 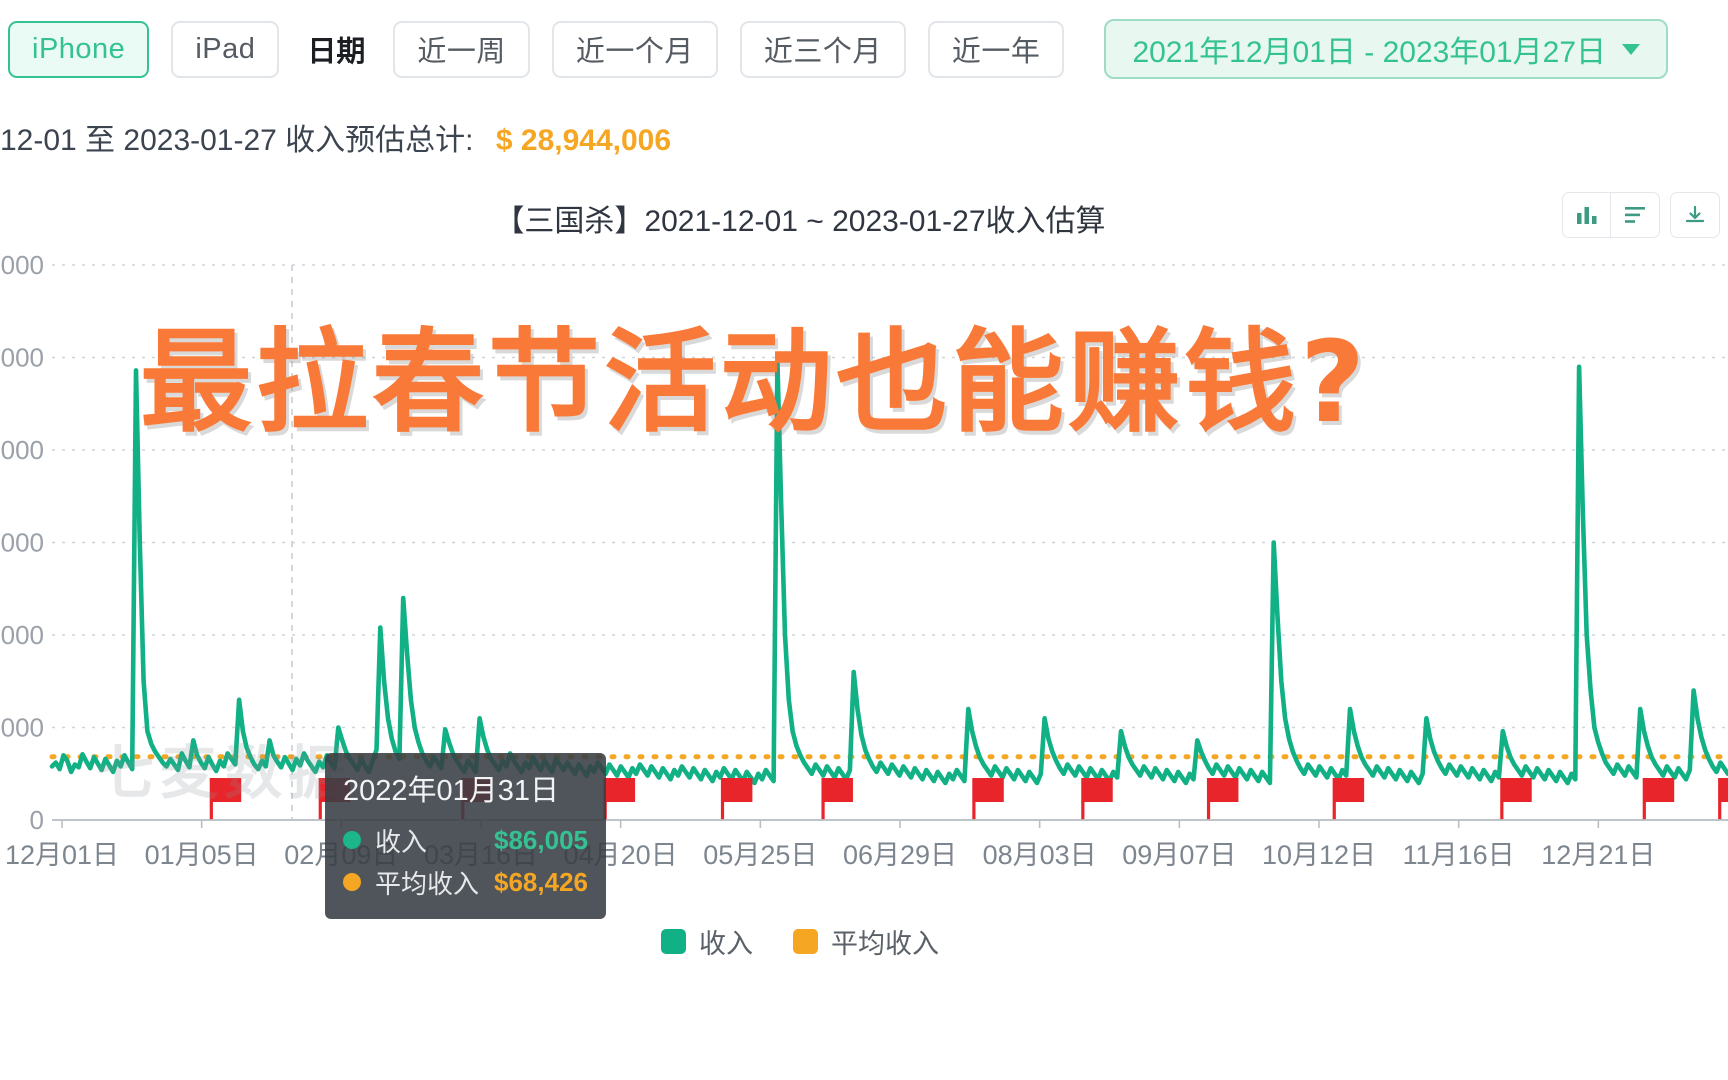 What do you see at coordinates (900, 855) in the screenshot?
I see `x-axis-tick: 06月29日` at bounding box center [900, 855].